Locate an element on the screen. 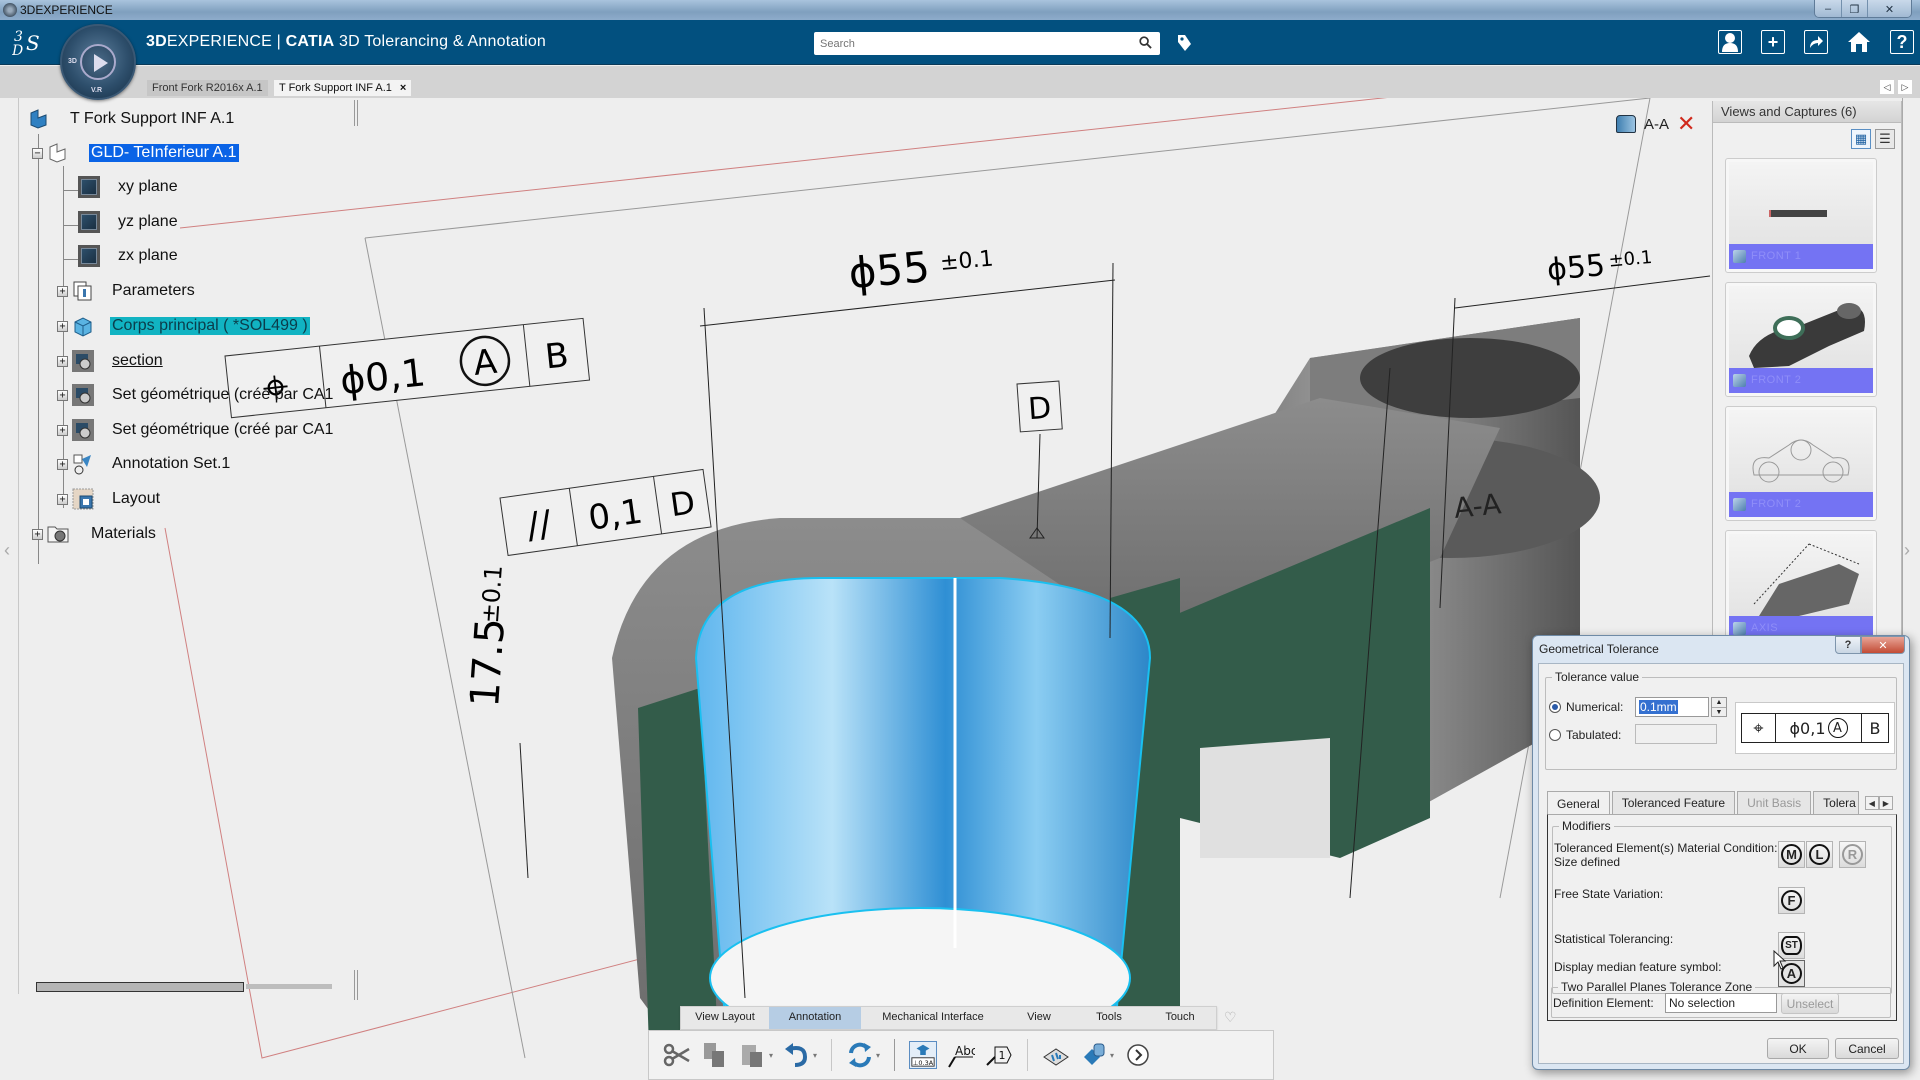 The width and height of the screenshot is (1920, 1080). home-icon is located at coordinates (1859, 42).